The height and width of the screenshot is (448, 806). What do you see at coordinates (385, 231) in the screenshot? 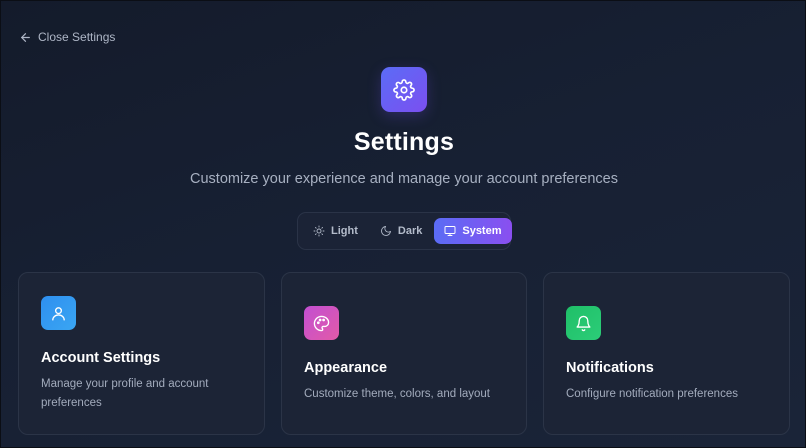
I see `moon-icon` at bounding box center [385, 231].